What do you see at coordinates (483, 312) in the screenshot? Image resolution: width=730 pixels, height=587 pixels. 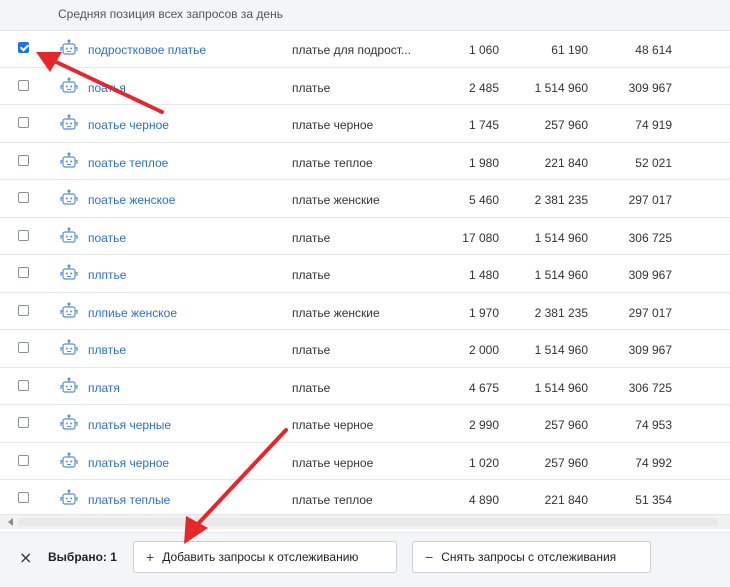 I see `value-1: 1 970` at bounding box center [483, 312].